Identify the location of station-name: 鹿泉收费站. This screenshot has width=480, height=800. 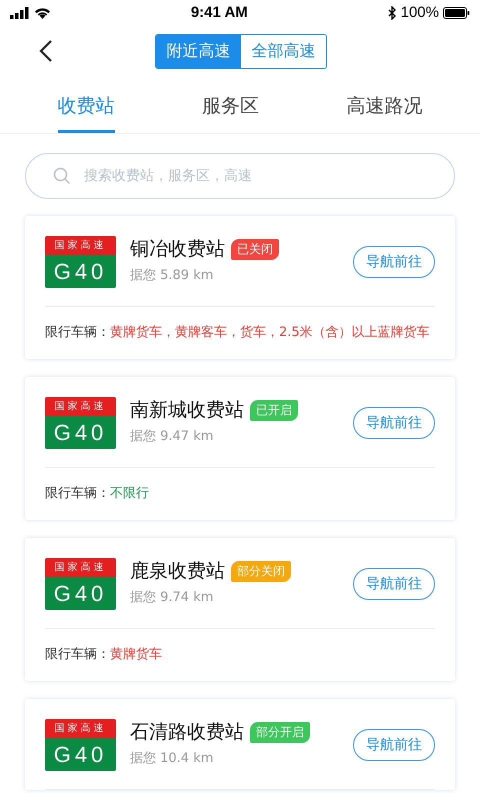
(177, 571).